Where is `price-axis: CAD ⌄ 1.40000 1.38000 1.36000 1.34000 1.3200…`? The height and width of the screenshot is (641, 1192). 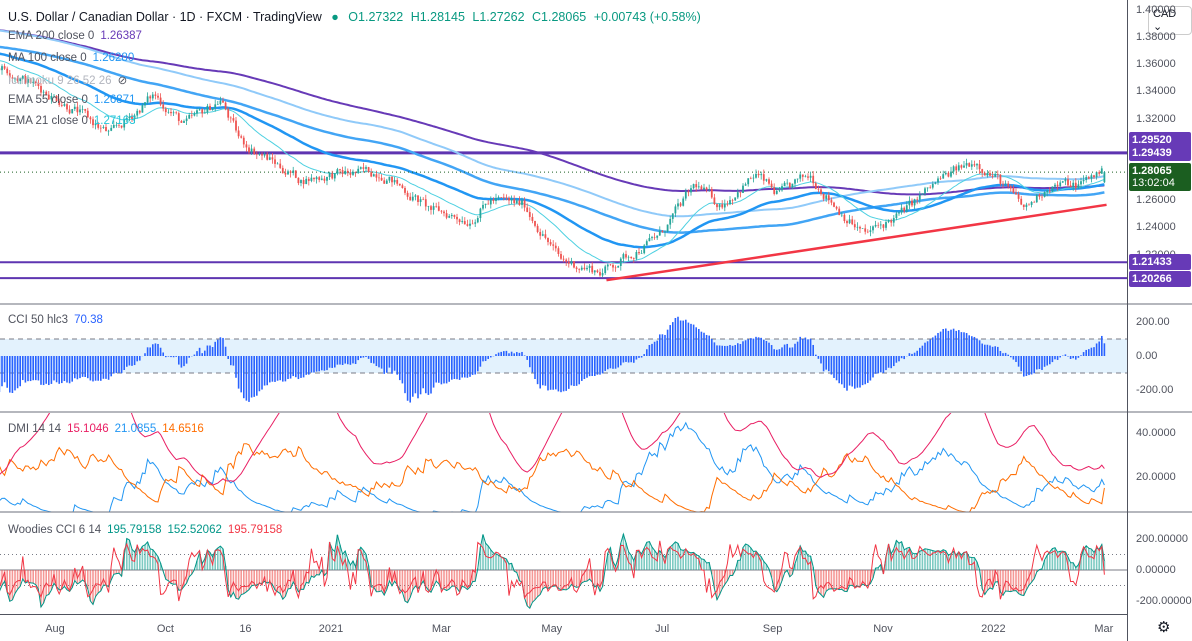
price-axis: CAD ⌄ 1.40000 1.38000 1.36000 1.34000 1.3200… is located at coordinates (1159, 320).